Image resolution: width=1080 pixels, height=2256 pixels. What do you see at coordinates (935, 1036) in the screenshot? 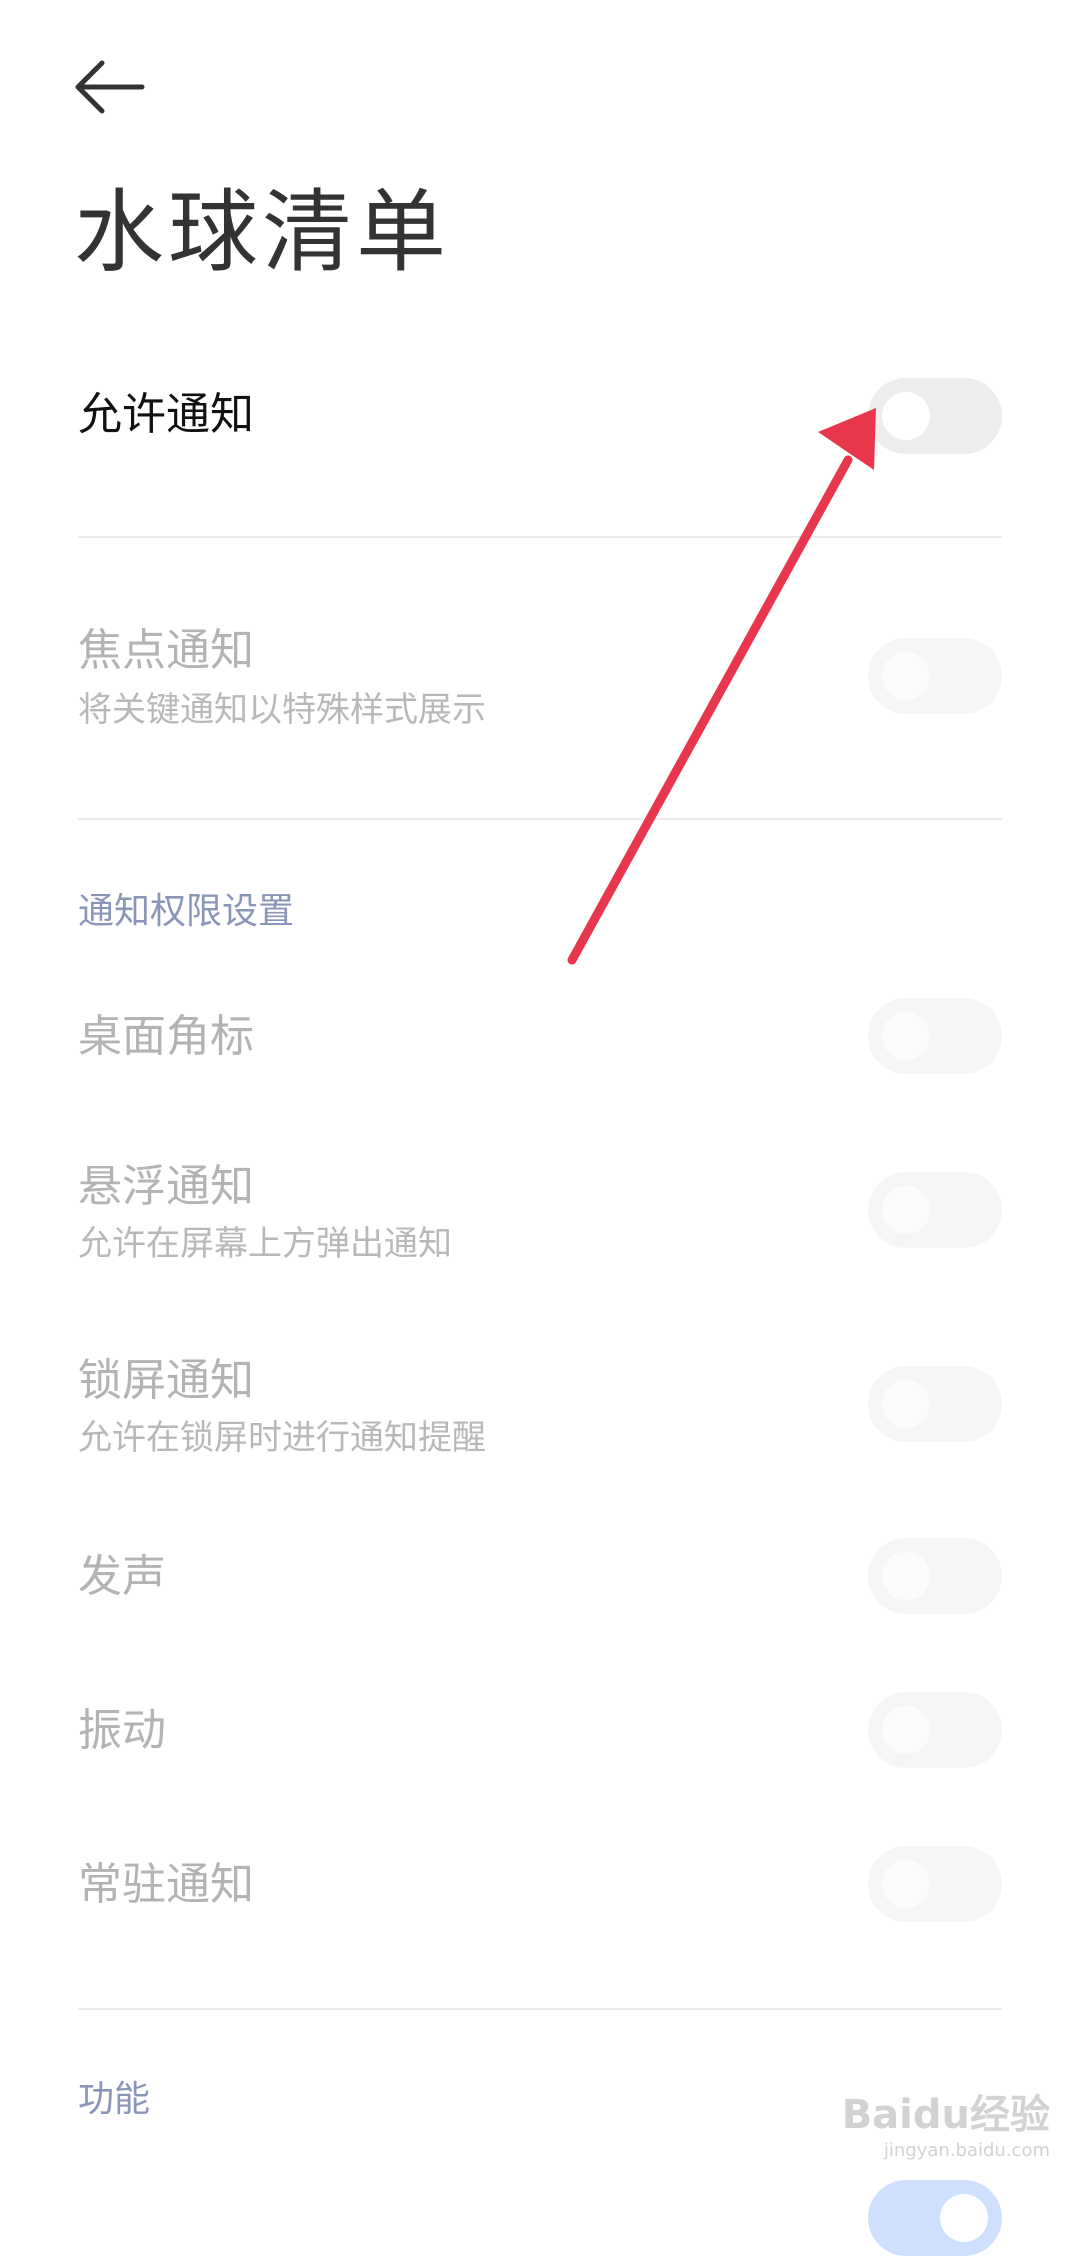
I see `badge-toggle` at bounding box center [935, 1036].